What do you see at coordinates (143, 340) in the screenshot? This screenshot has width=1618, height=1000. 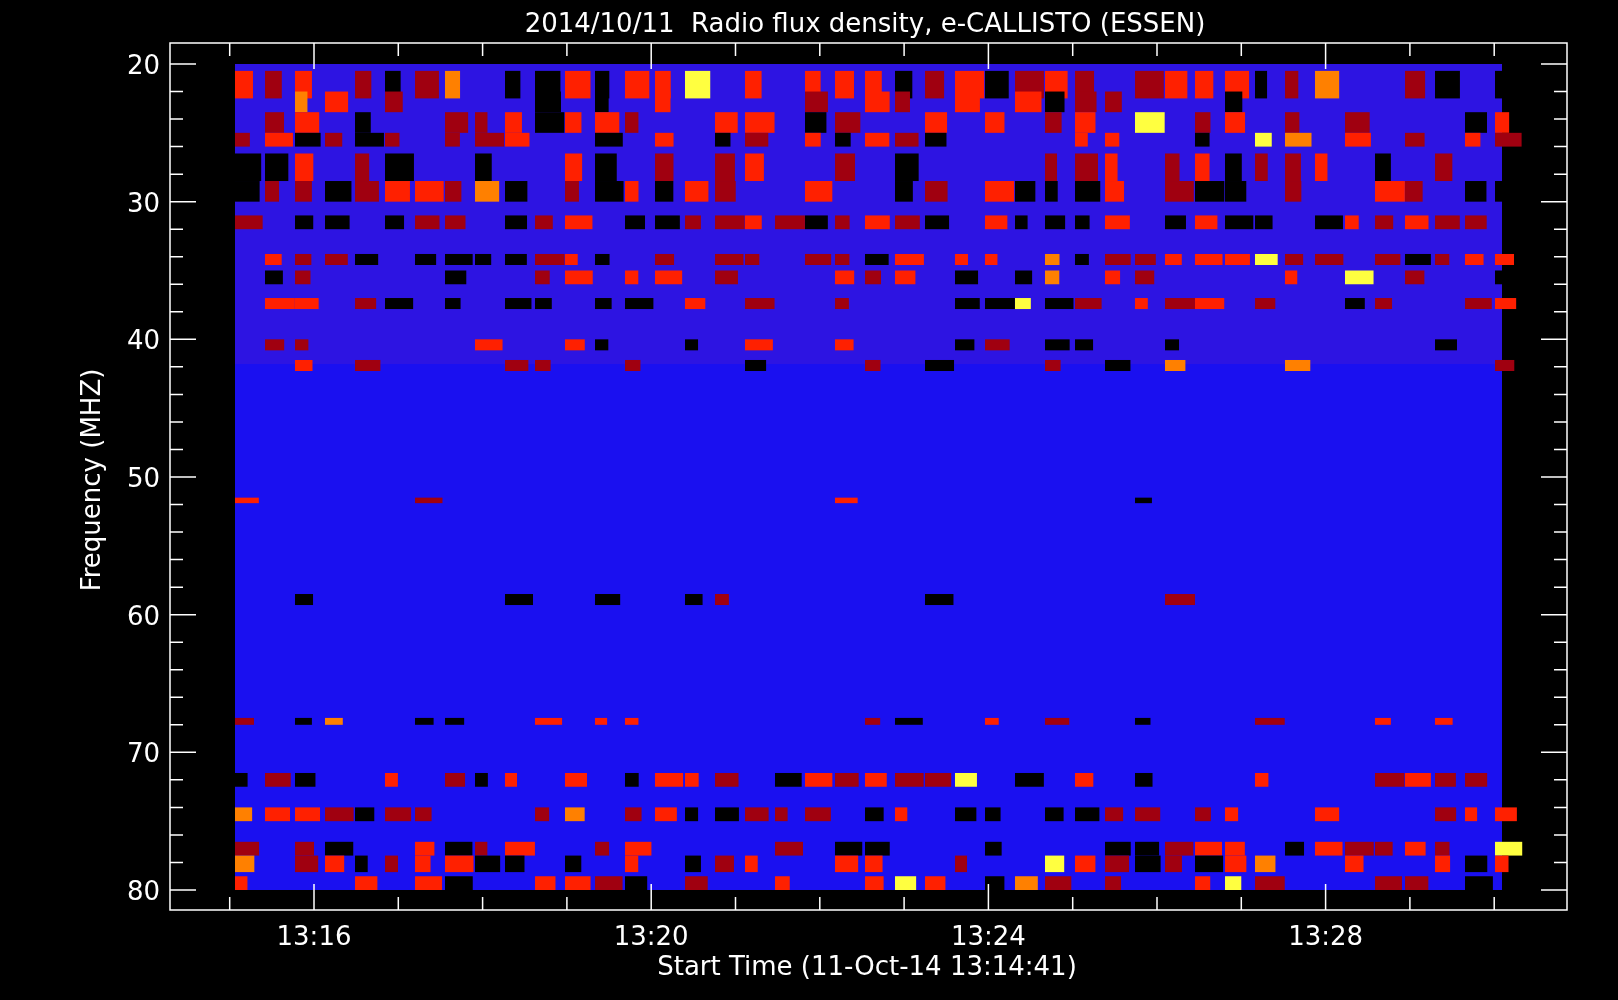 I see `tick-label: 40` at bounding box center [143, 340].